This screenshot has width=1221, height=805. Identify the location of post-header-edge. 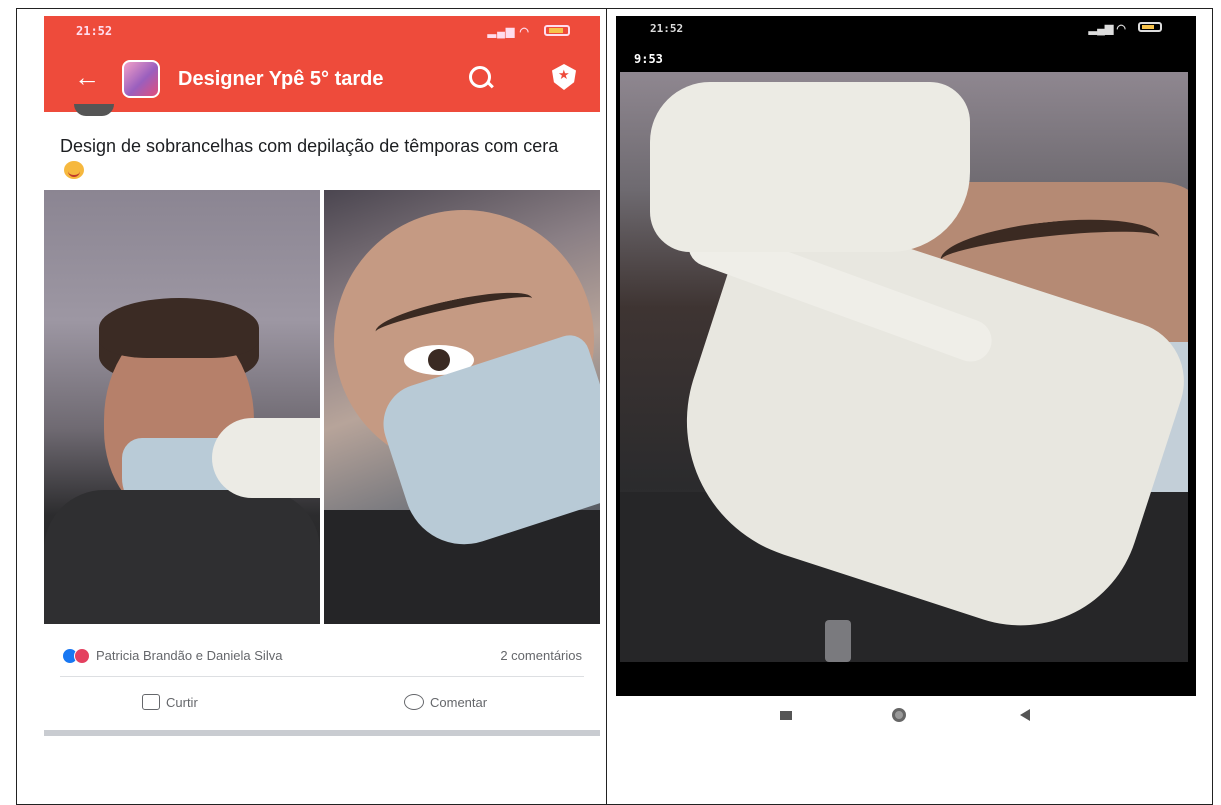
(322, 112).